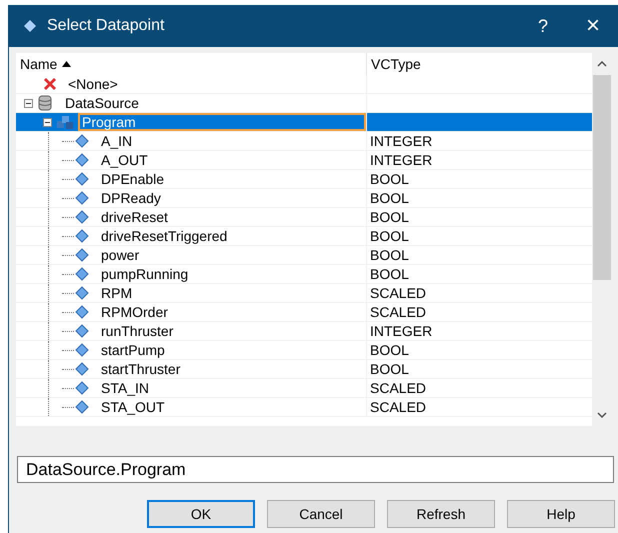 The height and width of the screenshot is (533, 618). What do you see at coordinates (141, 369) in the screenshot?
I see `item-name: startThruster` at bounding box center [141, 369].